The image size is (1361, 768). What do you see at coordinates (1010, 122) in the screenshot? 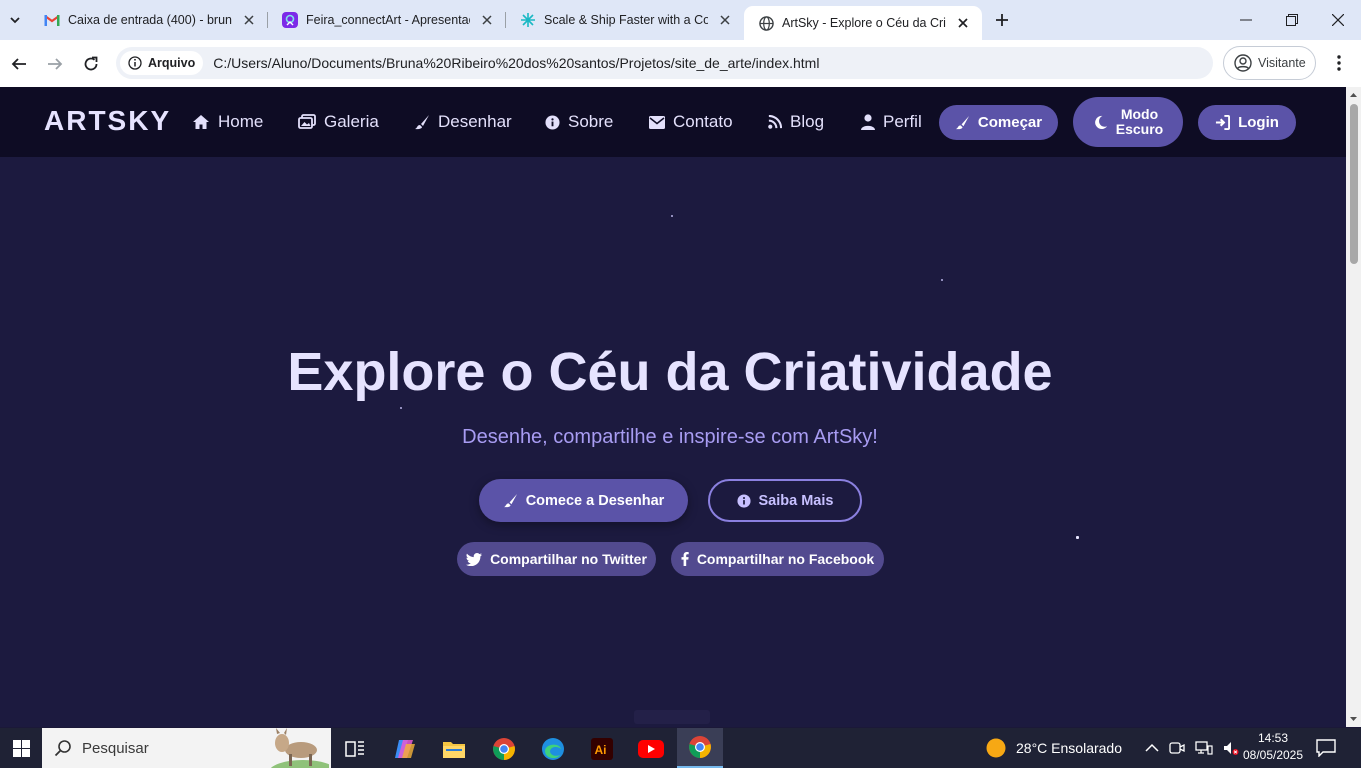
I see `comecar-label: Começar` at bounding box center [1010, 122].